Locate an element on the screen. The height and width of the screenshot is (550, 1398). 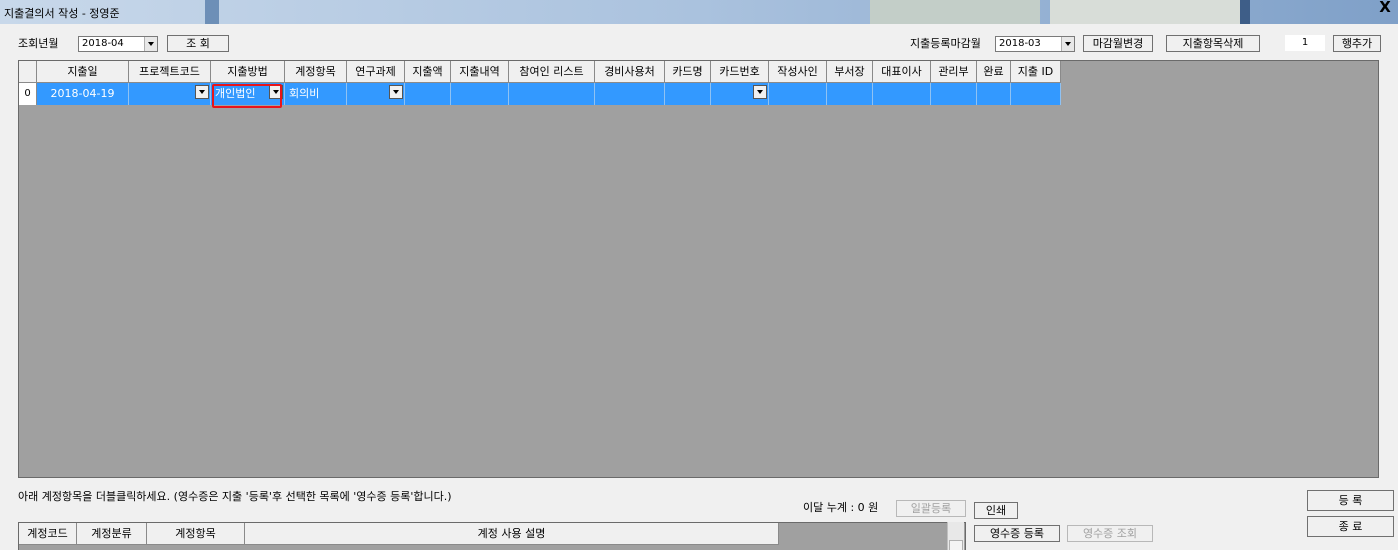
print-button: 인쇄 is located at coordinates (996, 510).